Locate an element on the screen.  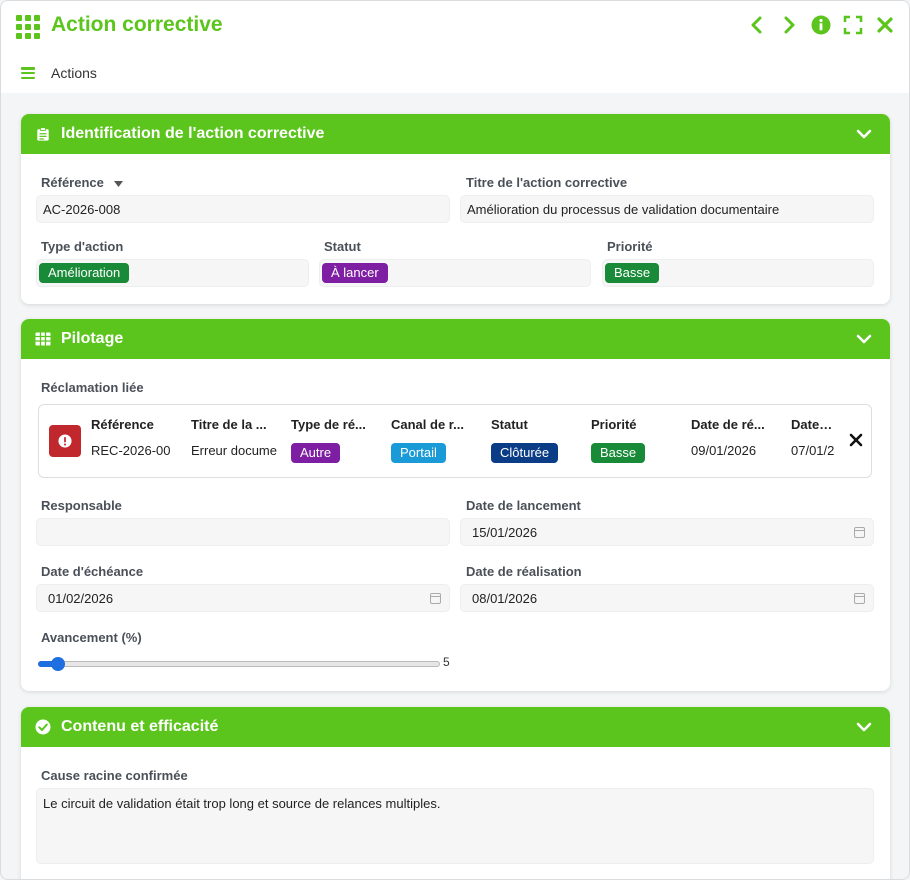
type-badge: Autre is located at coordinates (316, 453).